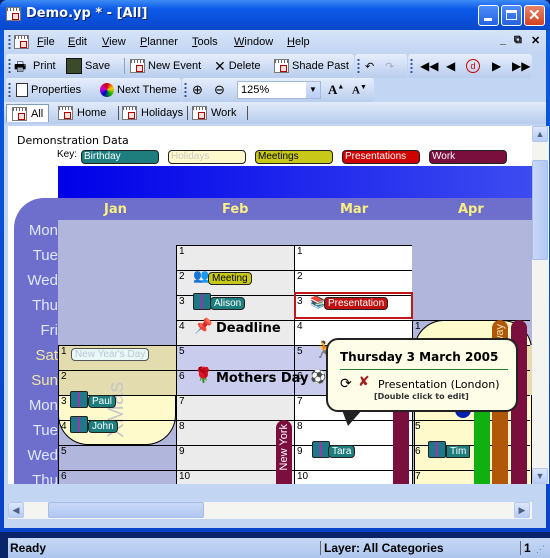 The width and height of the screenshot is (550, 558). Describe the element at coordinates (21, 42) in the screenshot. I see `document-icon` at that location.